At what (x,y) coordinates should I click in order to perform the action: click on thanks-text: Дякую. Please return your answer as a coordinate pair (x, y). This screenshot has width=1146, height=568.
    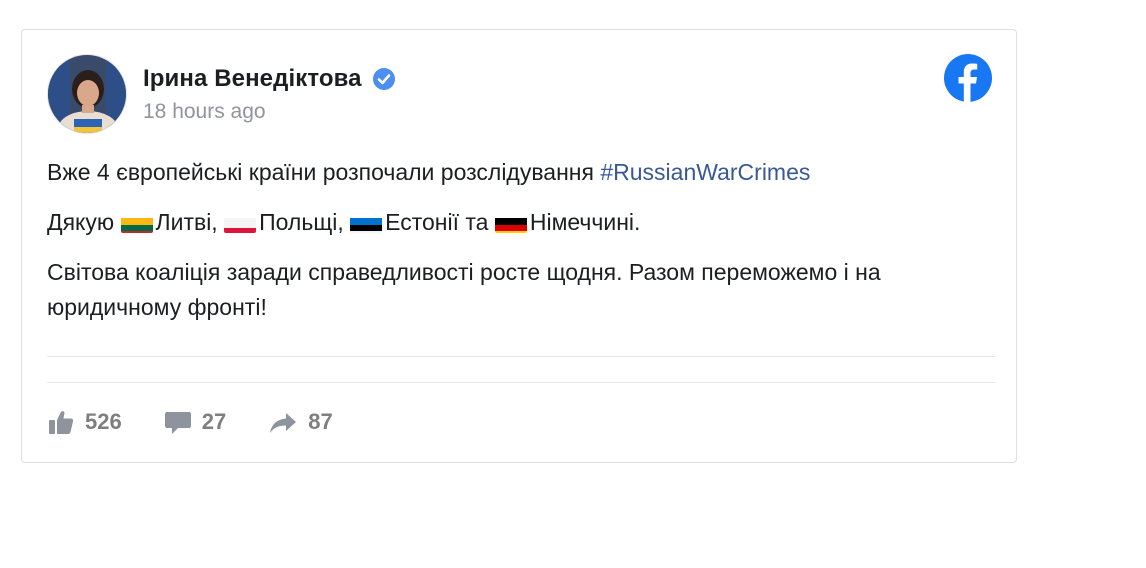
    Looking at the image, I should click on (84, 222).